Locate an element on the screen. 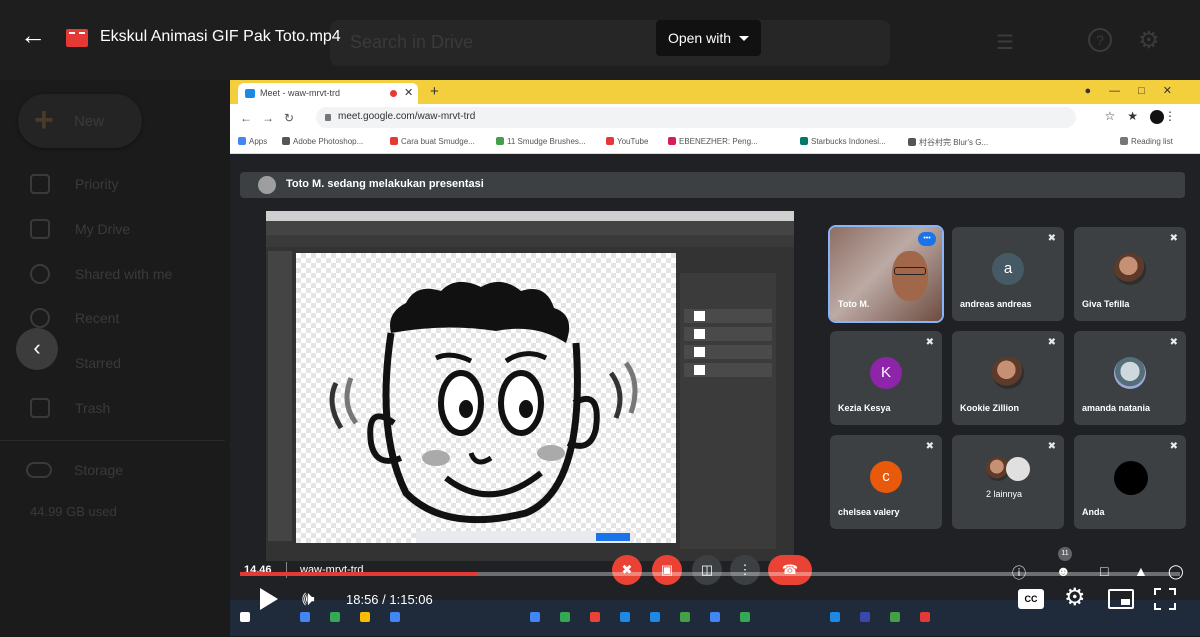 The height and width of the screenshot is (637, 1200). starbucks-icon is located at coordinates (804, 141).